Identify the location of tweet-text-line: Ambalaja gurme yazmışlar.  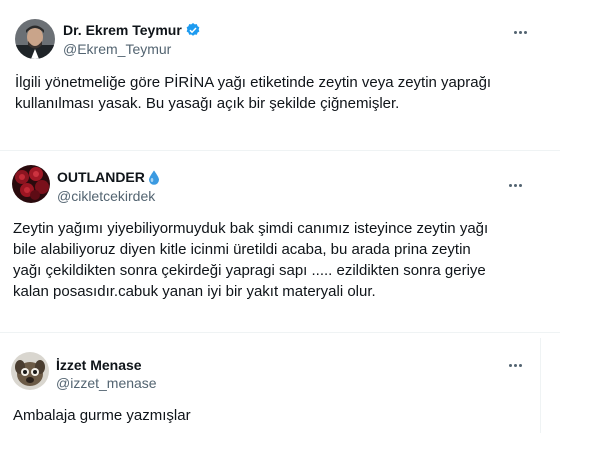
(102, 415).